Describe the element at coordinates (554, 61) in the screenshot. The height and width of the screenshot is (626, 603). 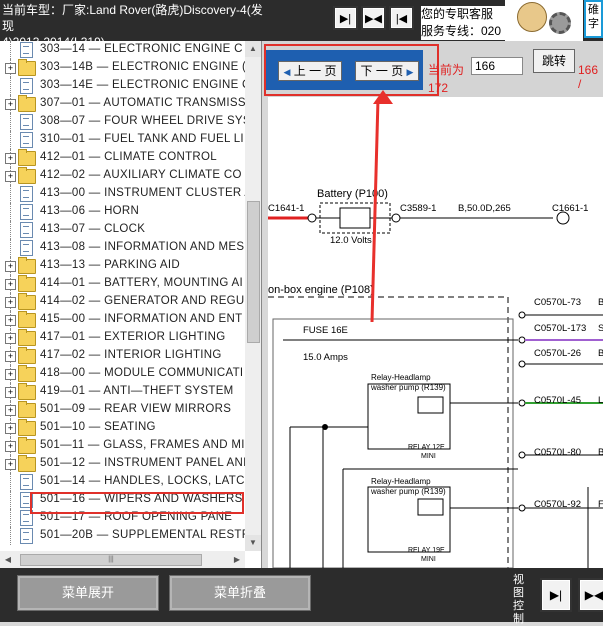
I see `go-button: 跳转` at that location.